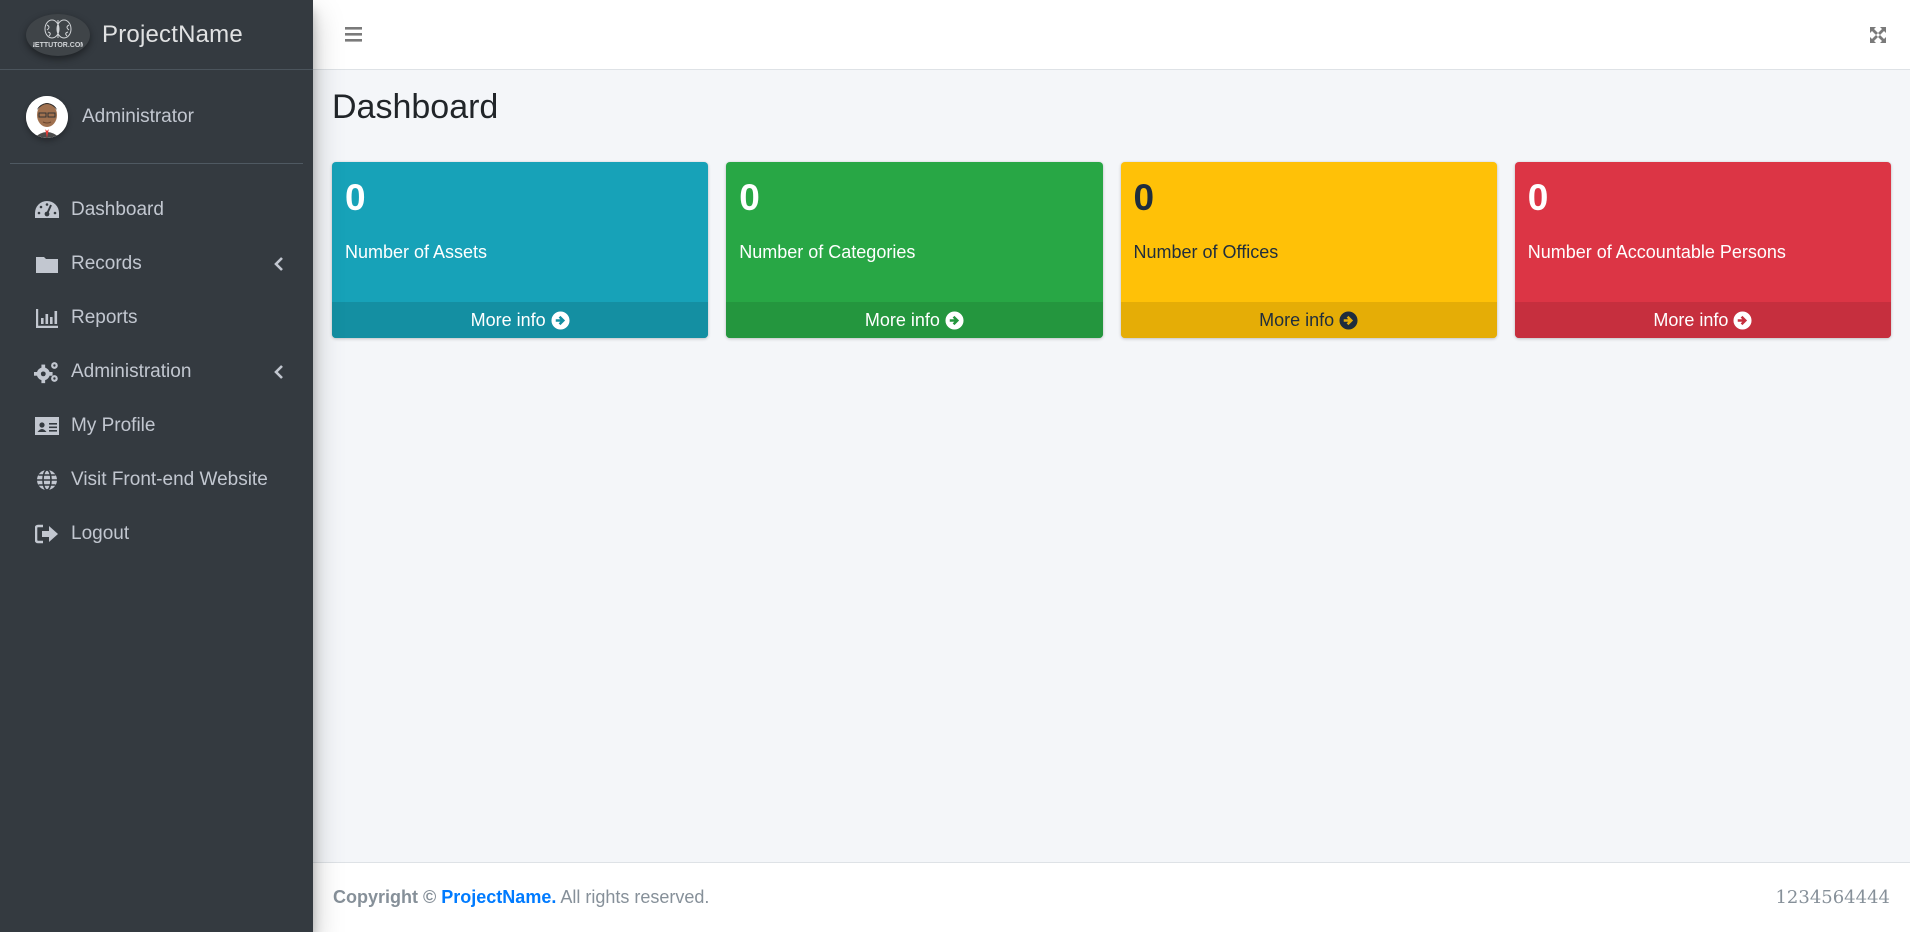 The image size is (1910, 932). Describe the element at coordinates (113, 425) in the screenshot. I see `sidebar-item-label: My Profile` at that location.